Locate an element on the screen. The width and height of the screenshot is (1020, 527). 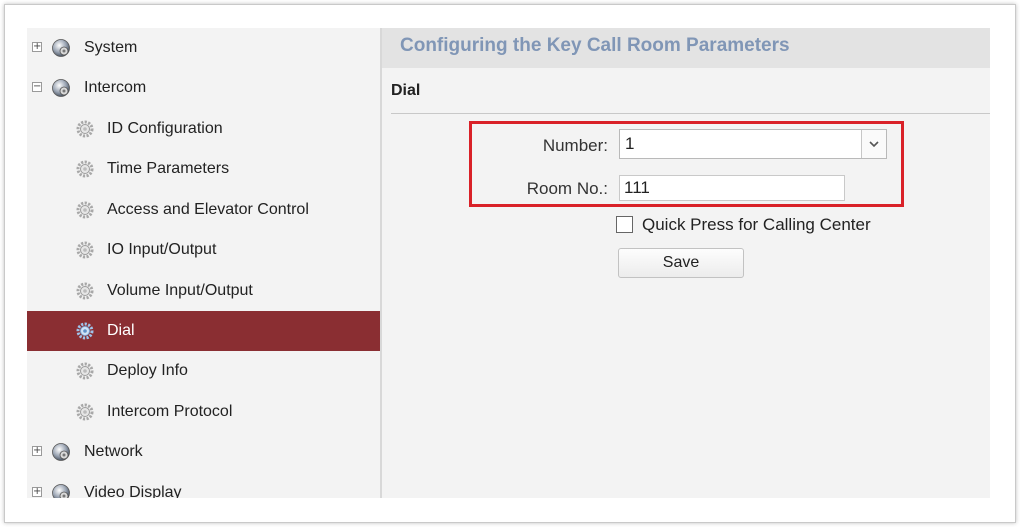
sidebar-item-label: Dial is located at coordinates (121, 330).